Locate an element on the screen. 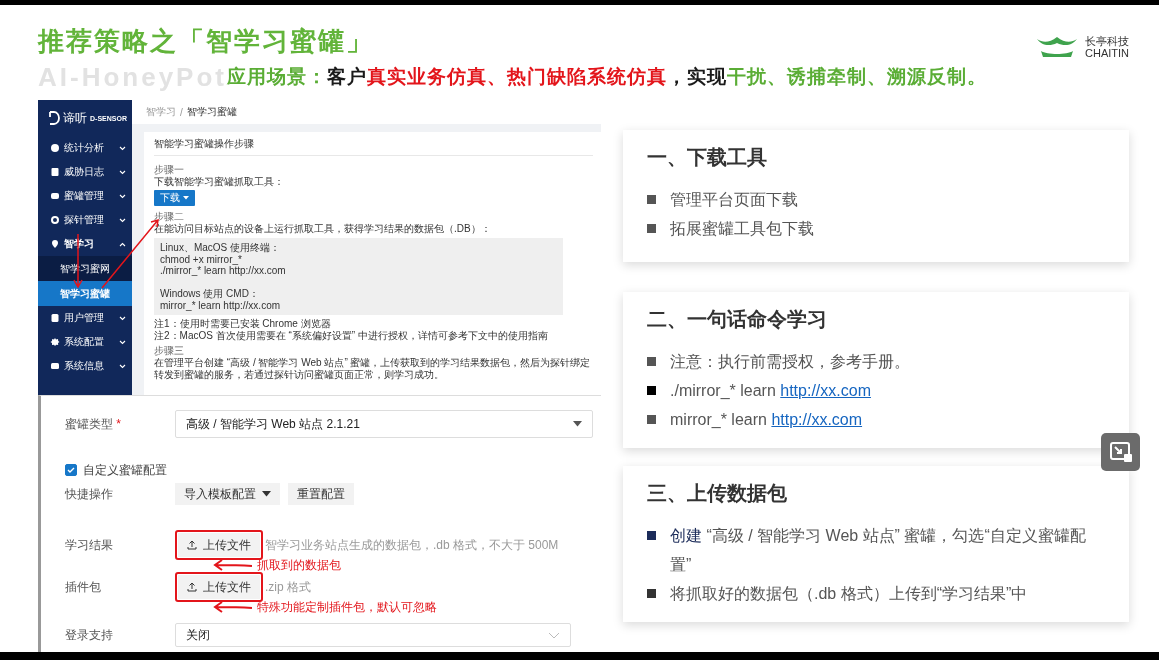 The width and height of the screenshot is (1159, 660). picture-in-picture-icon is located at coordinates (1120, 452).